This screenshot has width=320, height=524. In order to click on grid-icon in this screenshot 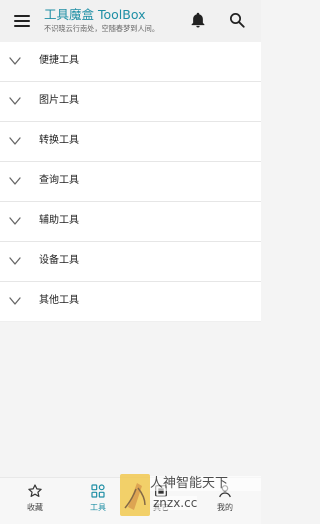, I will do `click(98, 491)`.